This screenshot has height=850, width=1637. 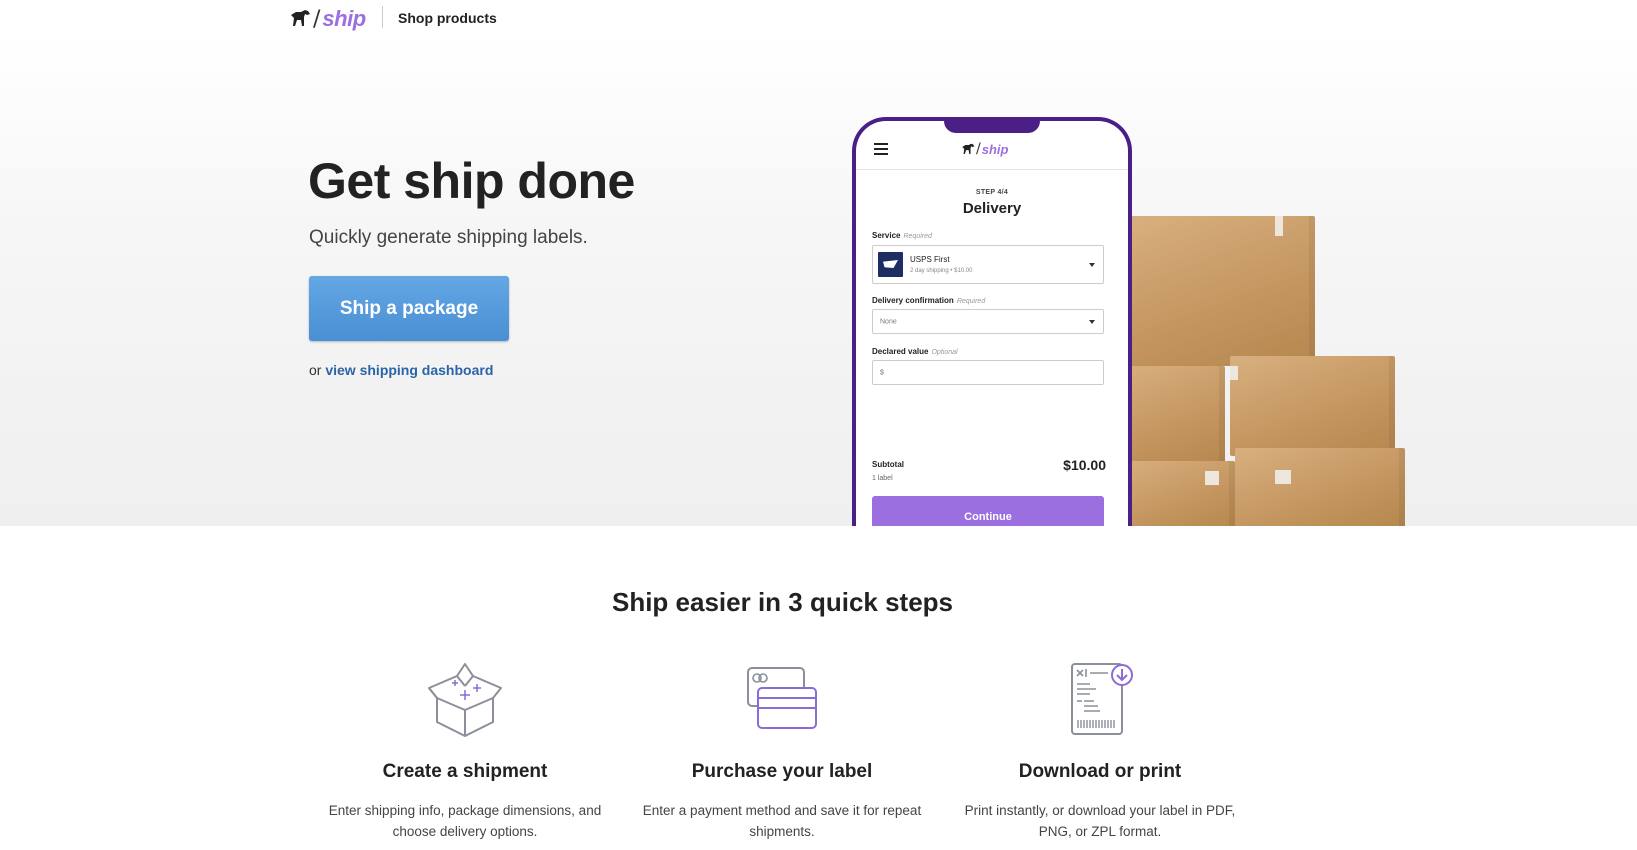 What do you see at coordinates (941, 271) in the screenshot?
I see `service-description: 2 day shipping • $10.00` at bounding box center [941, 271].